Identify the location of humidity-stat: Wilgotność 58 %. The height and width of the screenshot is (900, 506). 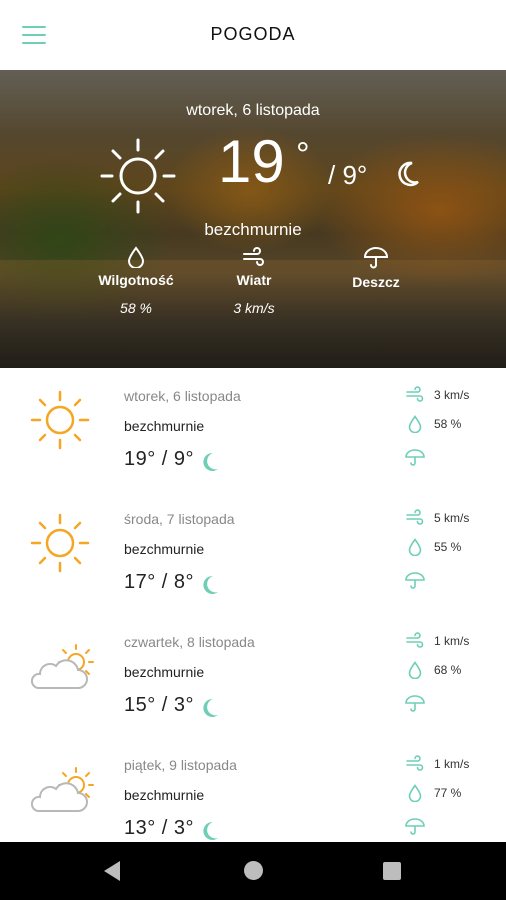
(136, 281).